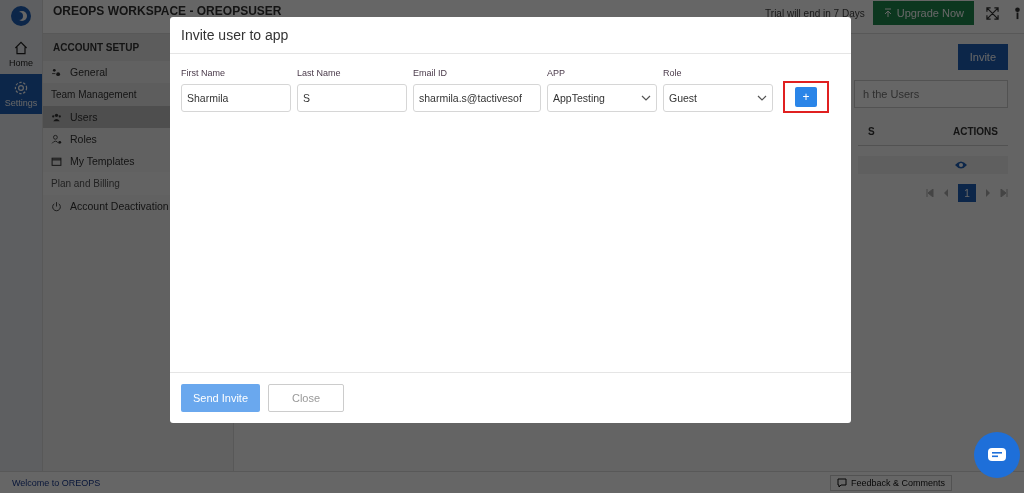 The width and height of the screenshot is (1024, 493). Describe the element at coordinates (718, 98) in the screenshot. I see `dropdown: Guest` at that location.